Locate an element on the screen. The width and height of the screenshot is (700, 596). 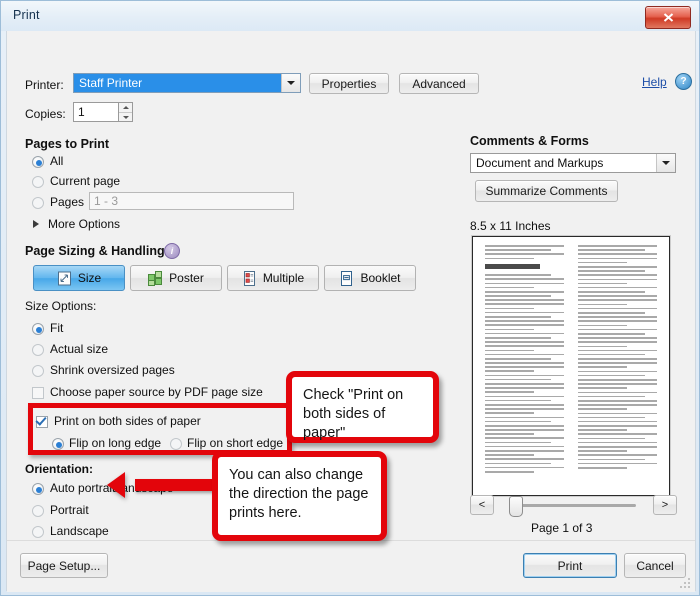
tile-multiple-label: Multiple is located at coordinates (283, 278).